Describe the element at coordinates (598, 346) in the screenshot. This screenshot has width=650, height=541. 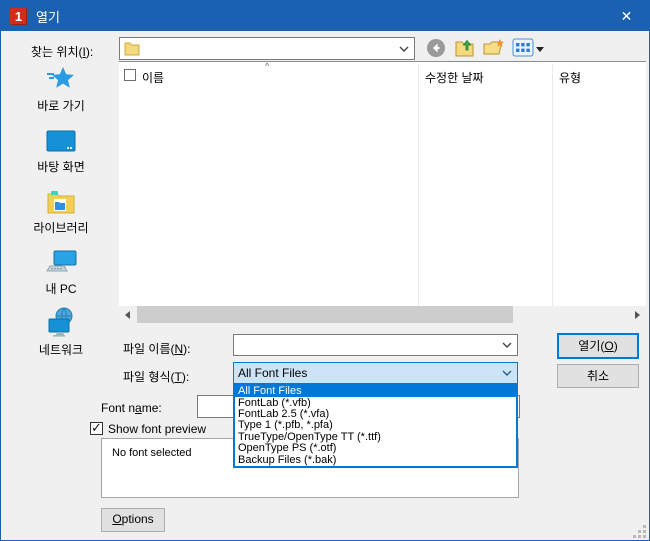
I see `open-button: 열기(O)` at that location.